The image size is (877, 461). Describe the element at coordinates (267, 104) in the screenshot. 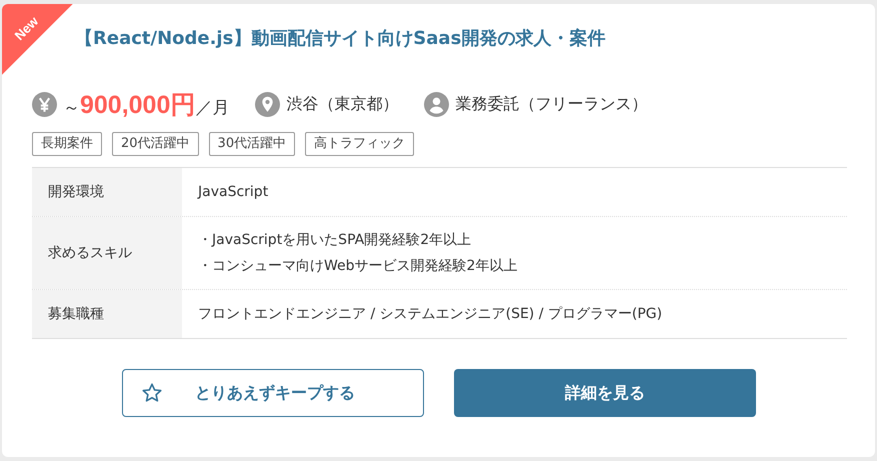

I see `location-pin-icon` at that location.